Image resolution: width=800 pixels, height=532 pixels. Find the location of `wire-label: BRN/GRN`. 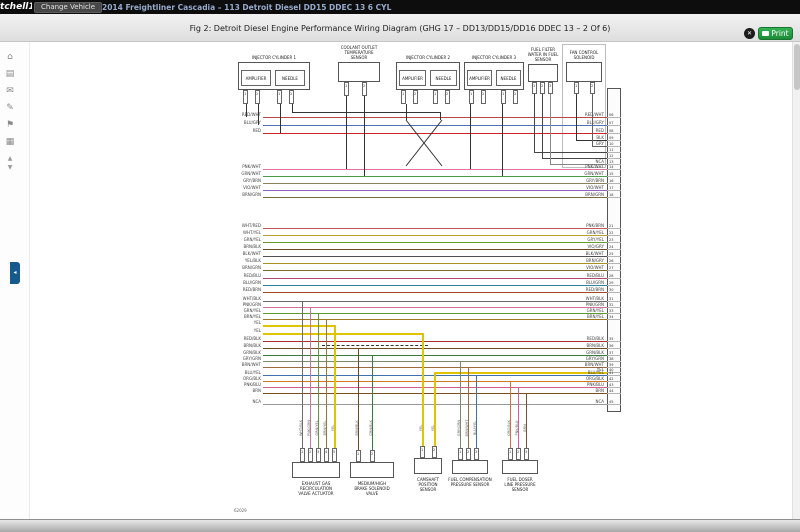

wire-label: BRN/GRN is located at coordinates (251, 267).